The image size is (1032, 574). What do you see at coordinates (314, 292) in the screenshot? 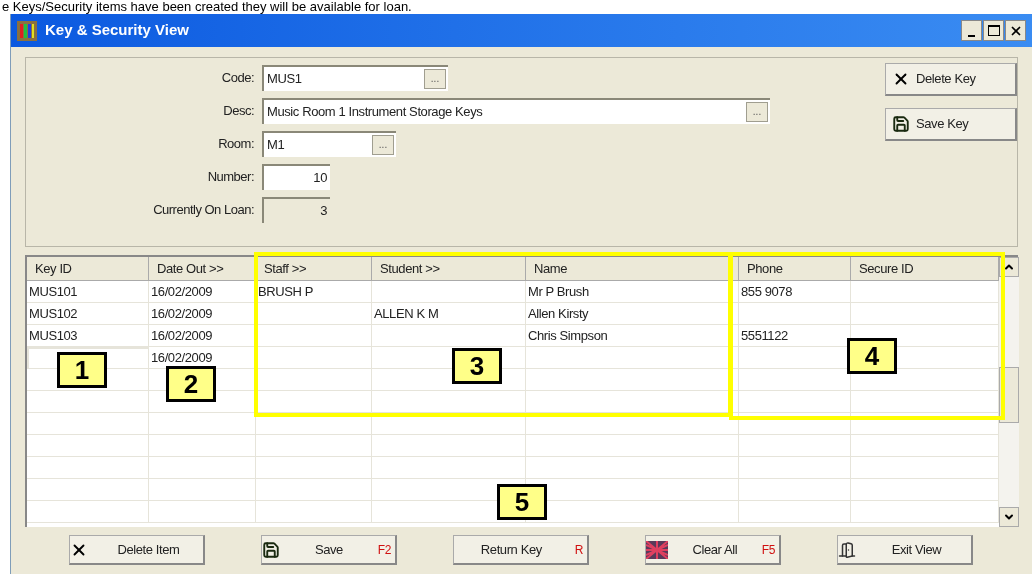
I see `table-cell: BRUSH P` at bounding box center [314, 292].